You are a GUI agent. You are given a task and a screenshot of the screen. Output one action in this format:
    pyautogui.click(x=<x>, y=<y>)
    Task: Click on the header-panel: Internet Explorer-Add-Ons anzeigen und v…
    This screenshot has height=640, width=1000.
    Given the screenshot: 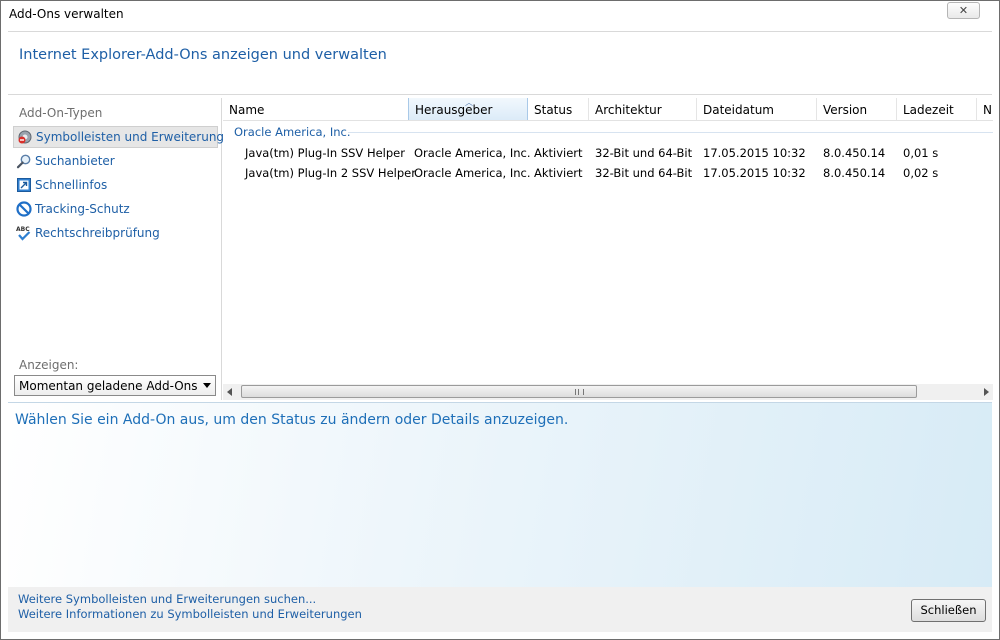 What is the action you would take?
    pyautogui.click(x=500, y=63)
    